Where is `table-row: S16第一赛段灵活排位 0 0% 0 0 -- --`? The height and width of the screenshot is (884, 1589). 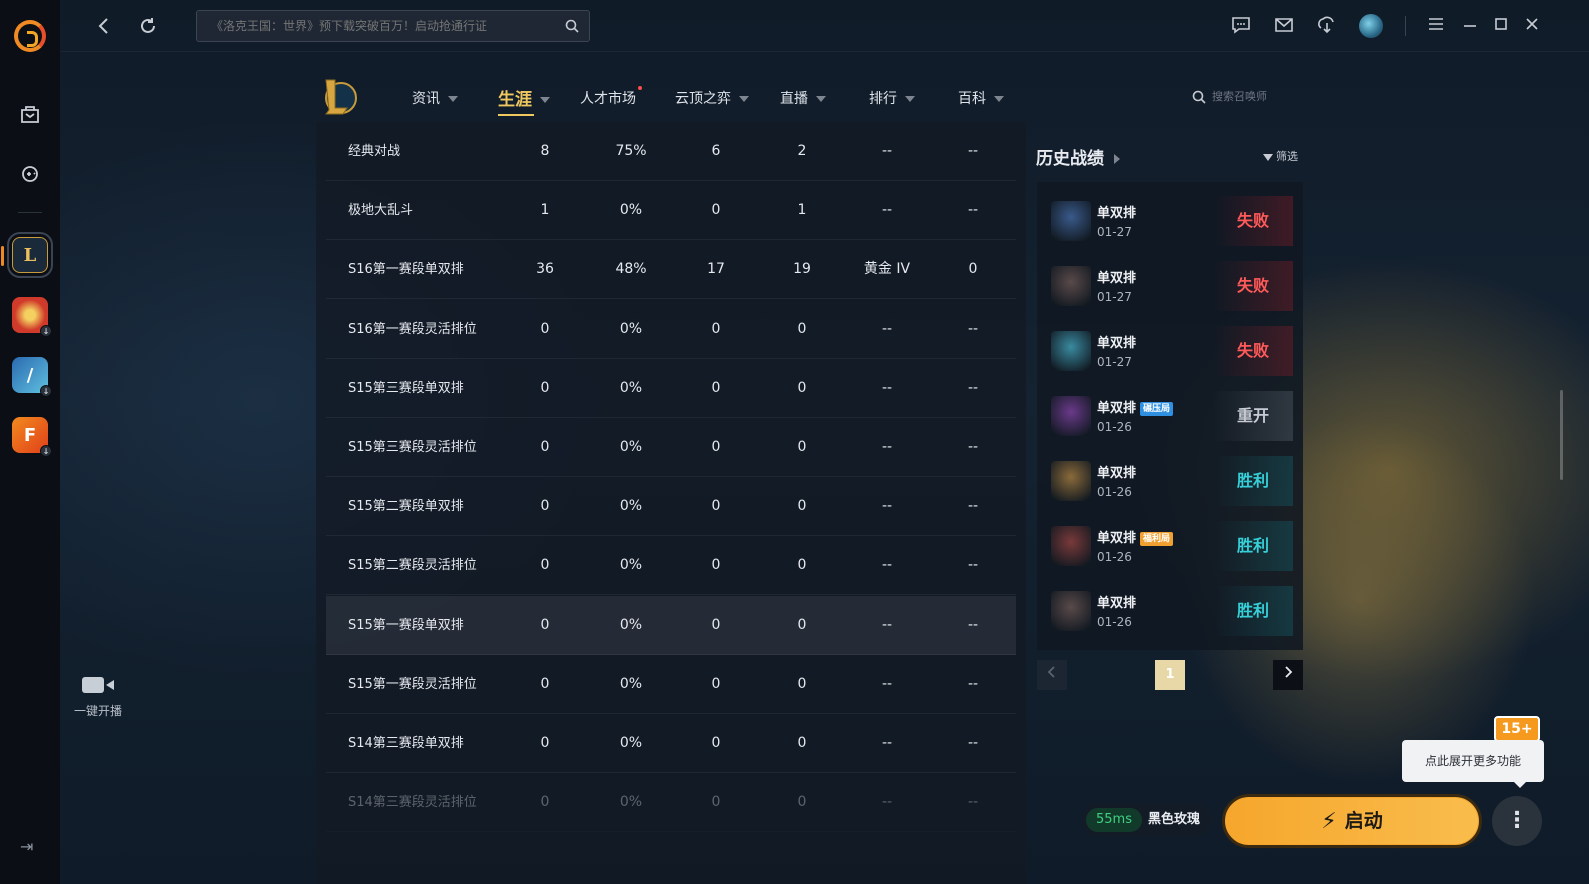
table-row: S16第一赛段灵活排位 0 0% 0 0 -- -- is located at coordinates (671, 329).